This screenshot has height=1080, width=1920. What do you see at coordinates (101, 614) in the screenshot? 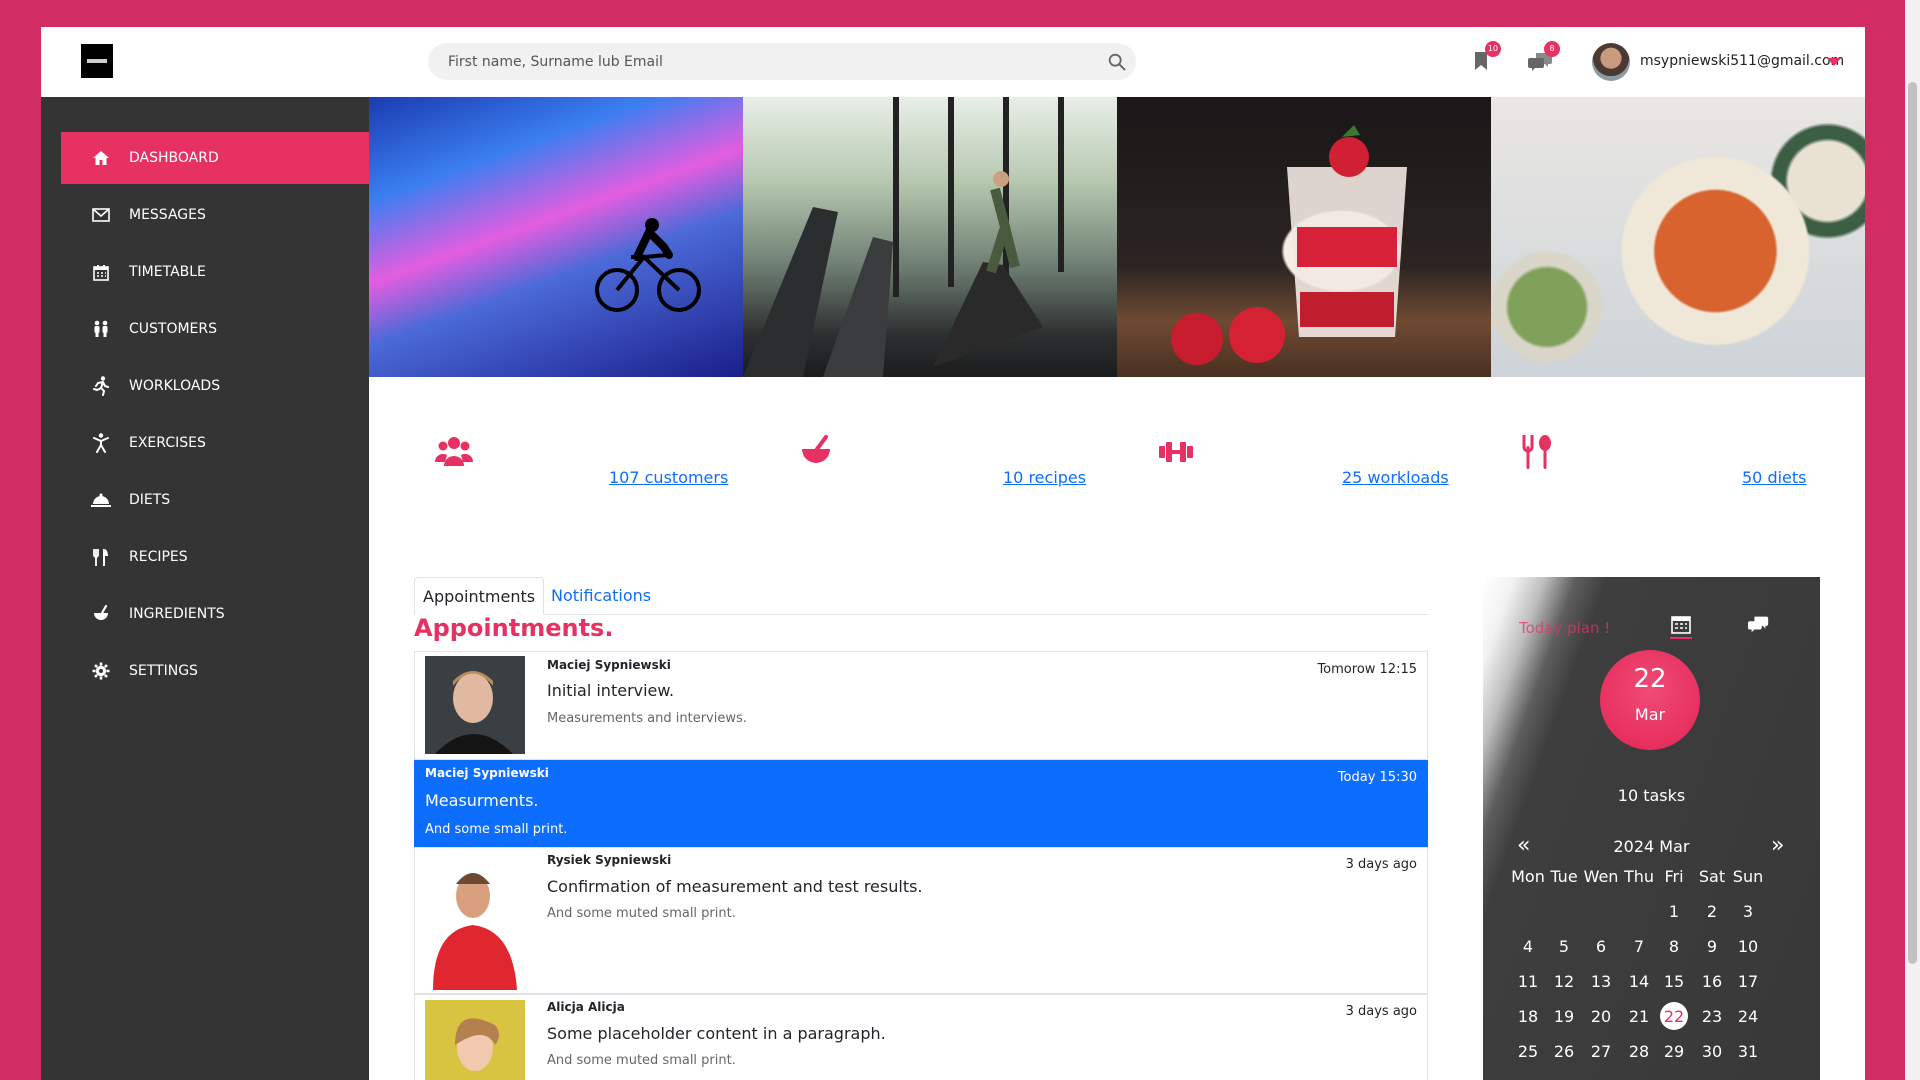
I see `mortar-icon` at bounding box center [101, 614].